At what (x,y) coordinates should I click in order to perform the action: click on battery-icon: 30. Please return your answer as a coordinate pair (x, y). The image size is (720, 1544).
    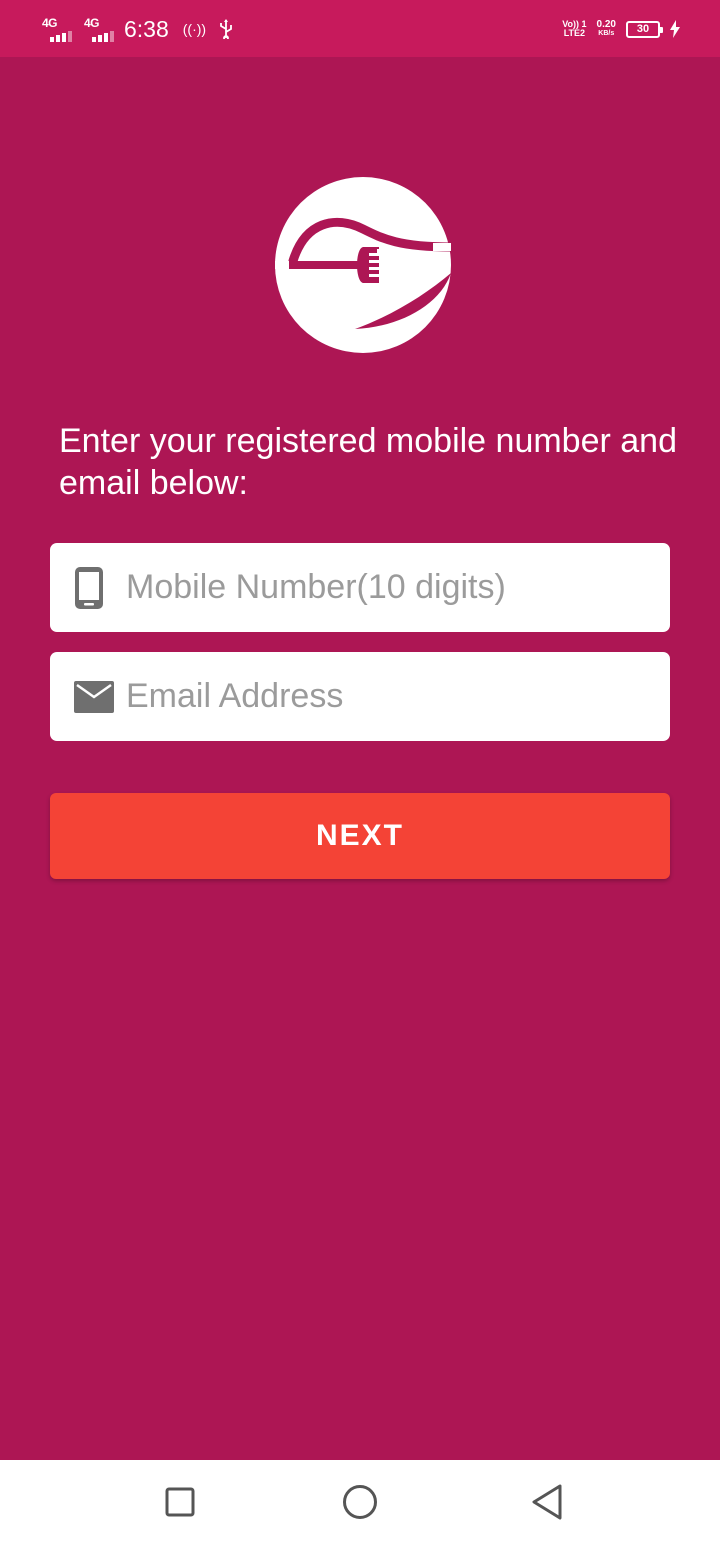
    Looking at the image, I should click on (644, 29).